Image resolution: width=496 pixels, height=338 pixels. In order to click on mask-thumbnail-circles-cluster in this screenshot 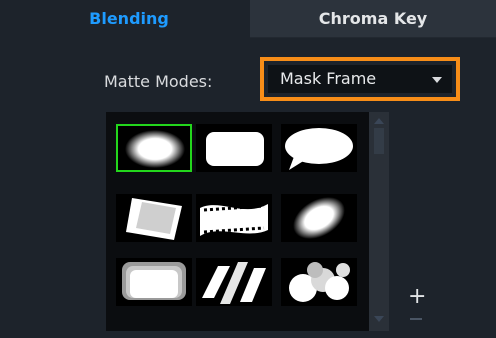, I will do `click(319, 282)`.